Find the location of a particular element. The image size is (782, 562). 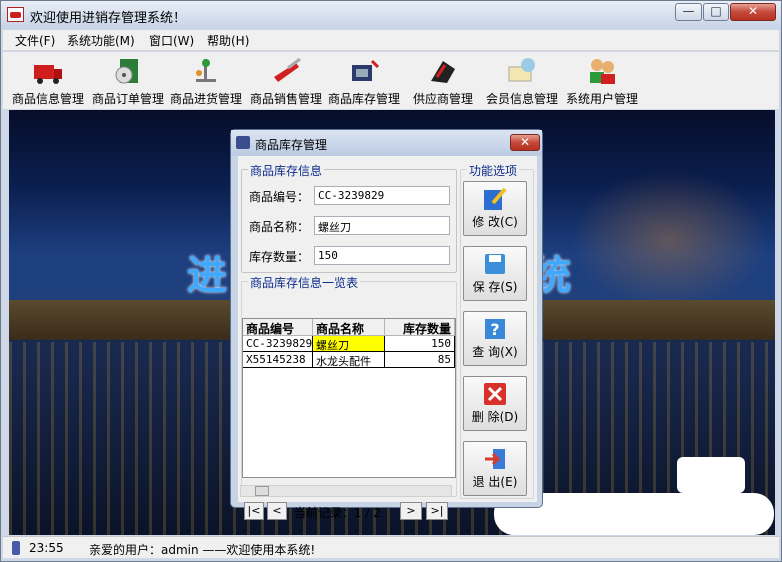

horizontal-scrollbar is located at coordinates (346, 491).